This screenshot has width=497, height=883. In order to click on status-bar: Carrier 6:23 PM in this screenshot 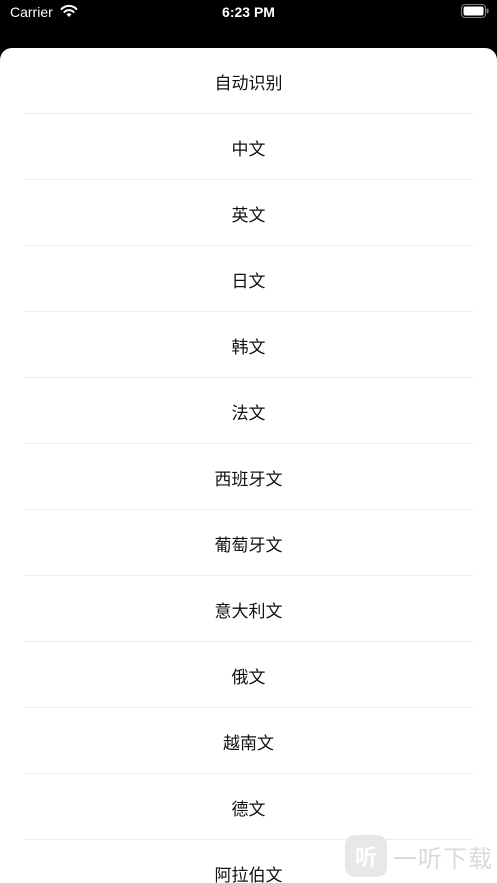, I will do `click(248, 22)`.